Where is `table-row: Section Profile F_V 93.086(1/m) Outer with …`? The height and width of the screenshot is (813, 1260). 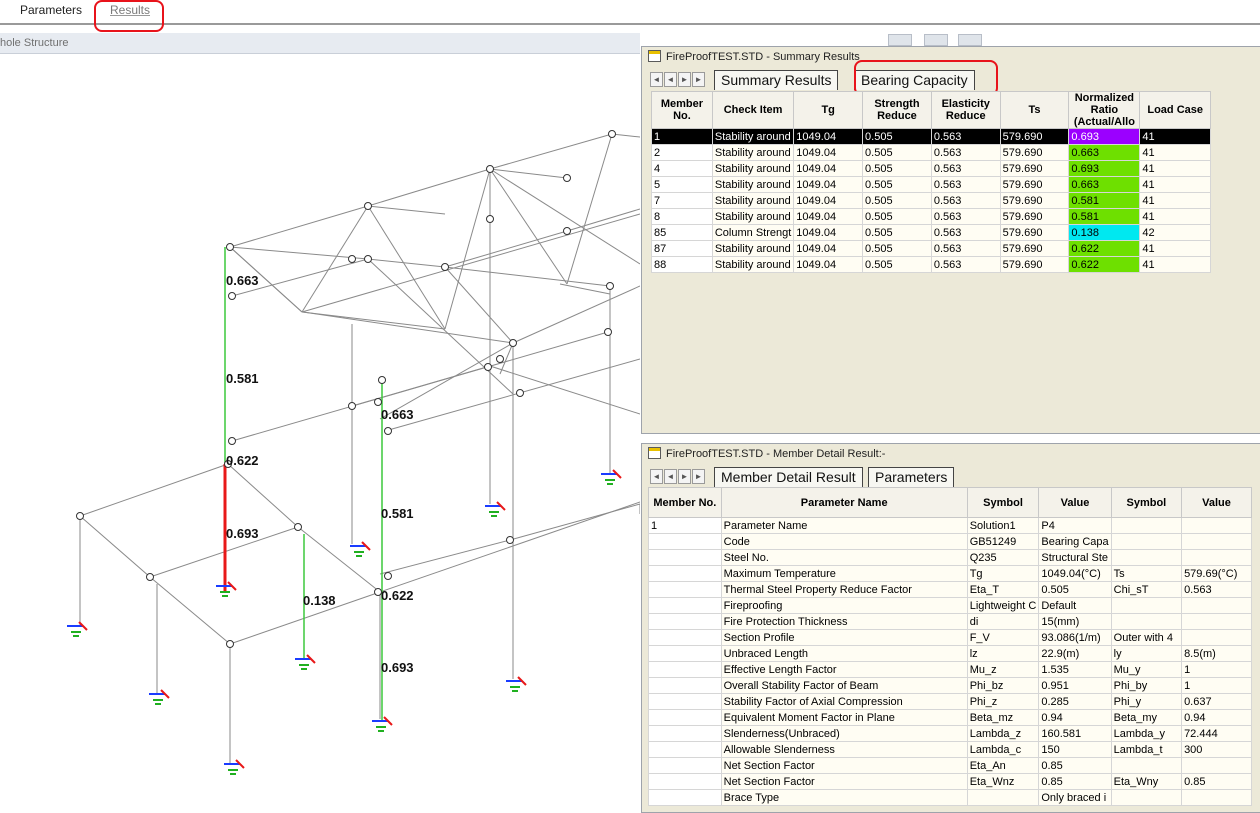 table-row: Section Profile F_V 93.086(1/m) Outer with … is located at coordinates (950, 637).